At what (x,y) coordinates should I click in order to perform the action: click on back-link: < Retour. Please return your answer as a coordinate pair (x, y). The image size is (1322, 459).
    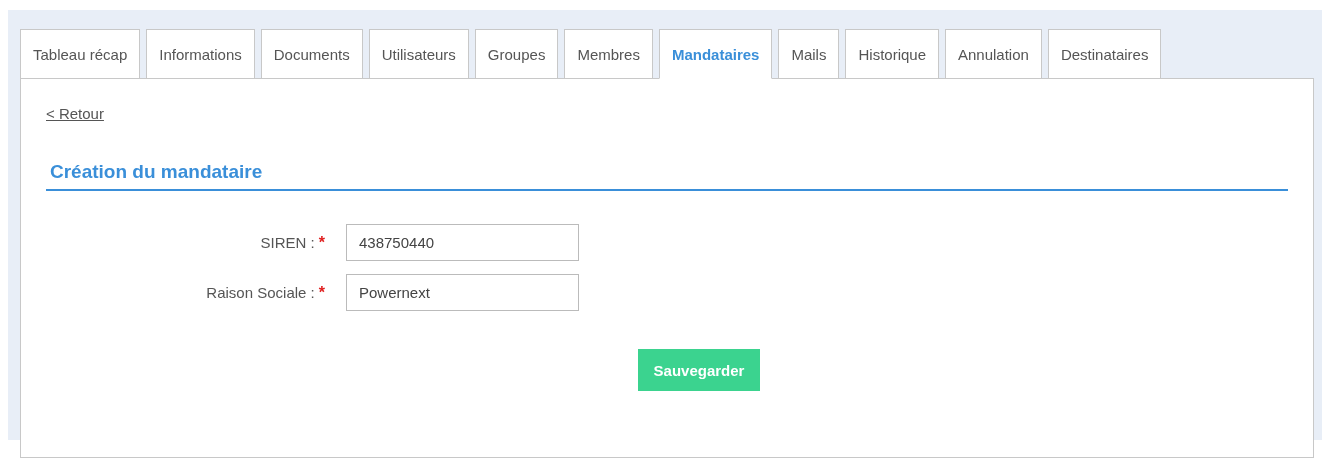
    Looking at the image, I should click on (75, 113).